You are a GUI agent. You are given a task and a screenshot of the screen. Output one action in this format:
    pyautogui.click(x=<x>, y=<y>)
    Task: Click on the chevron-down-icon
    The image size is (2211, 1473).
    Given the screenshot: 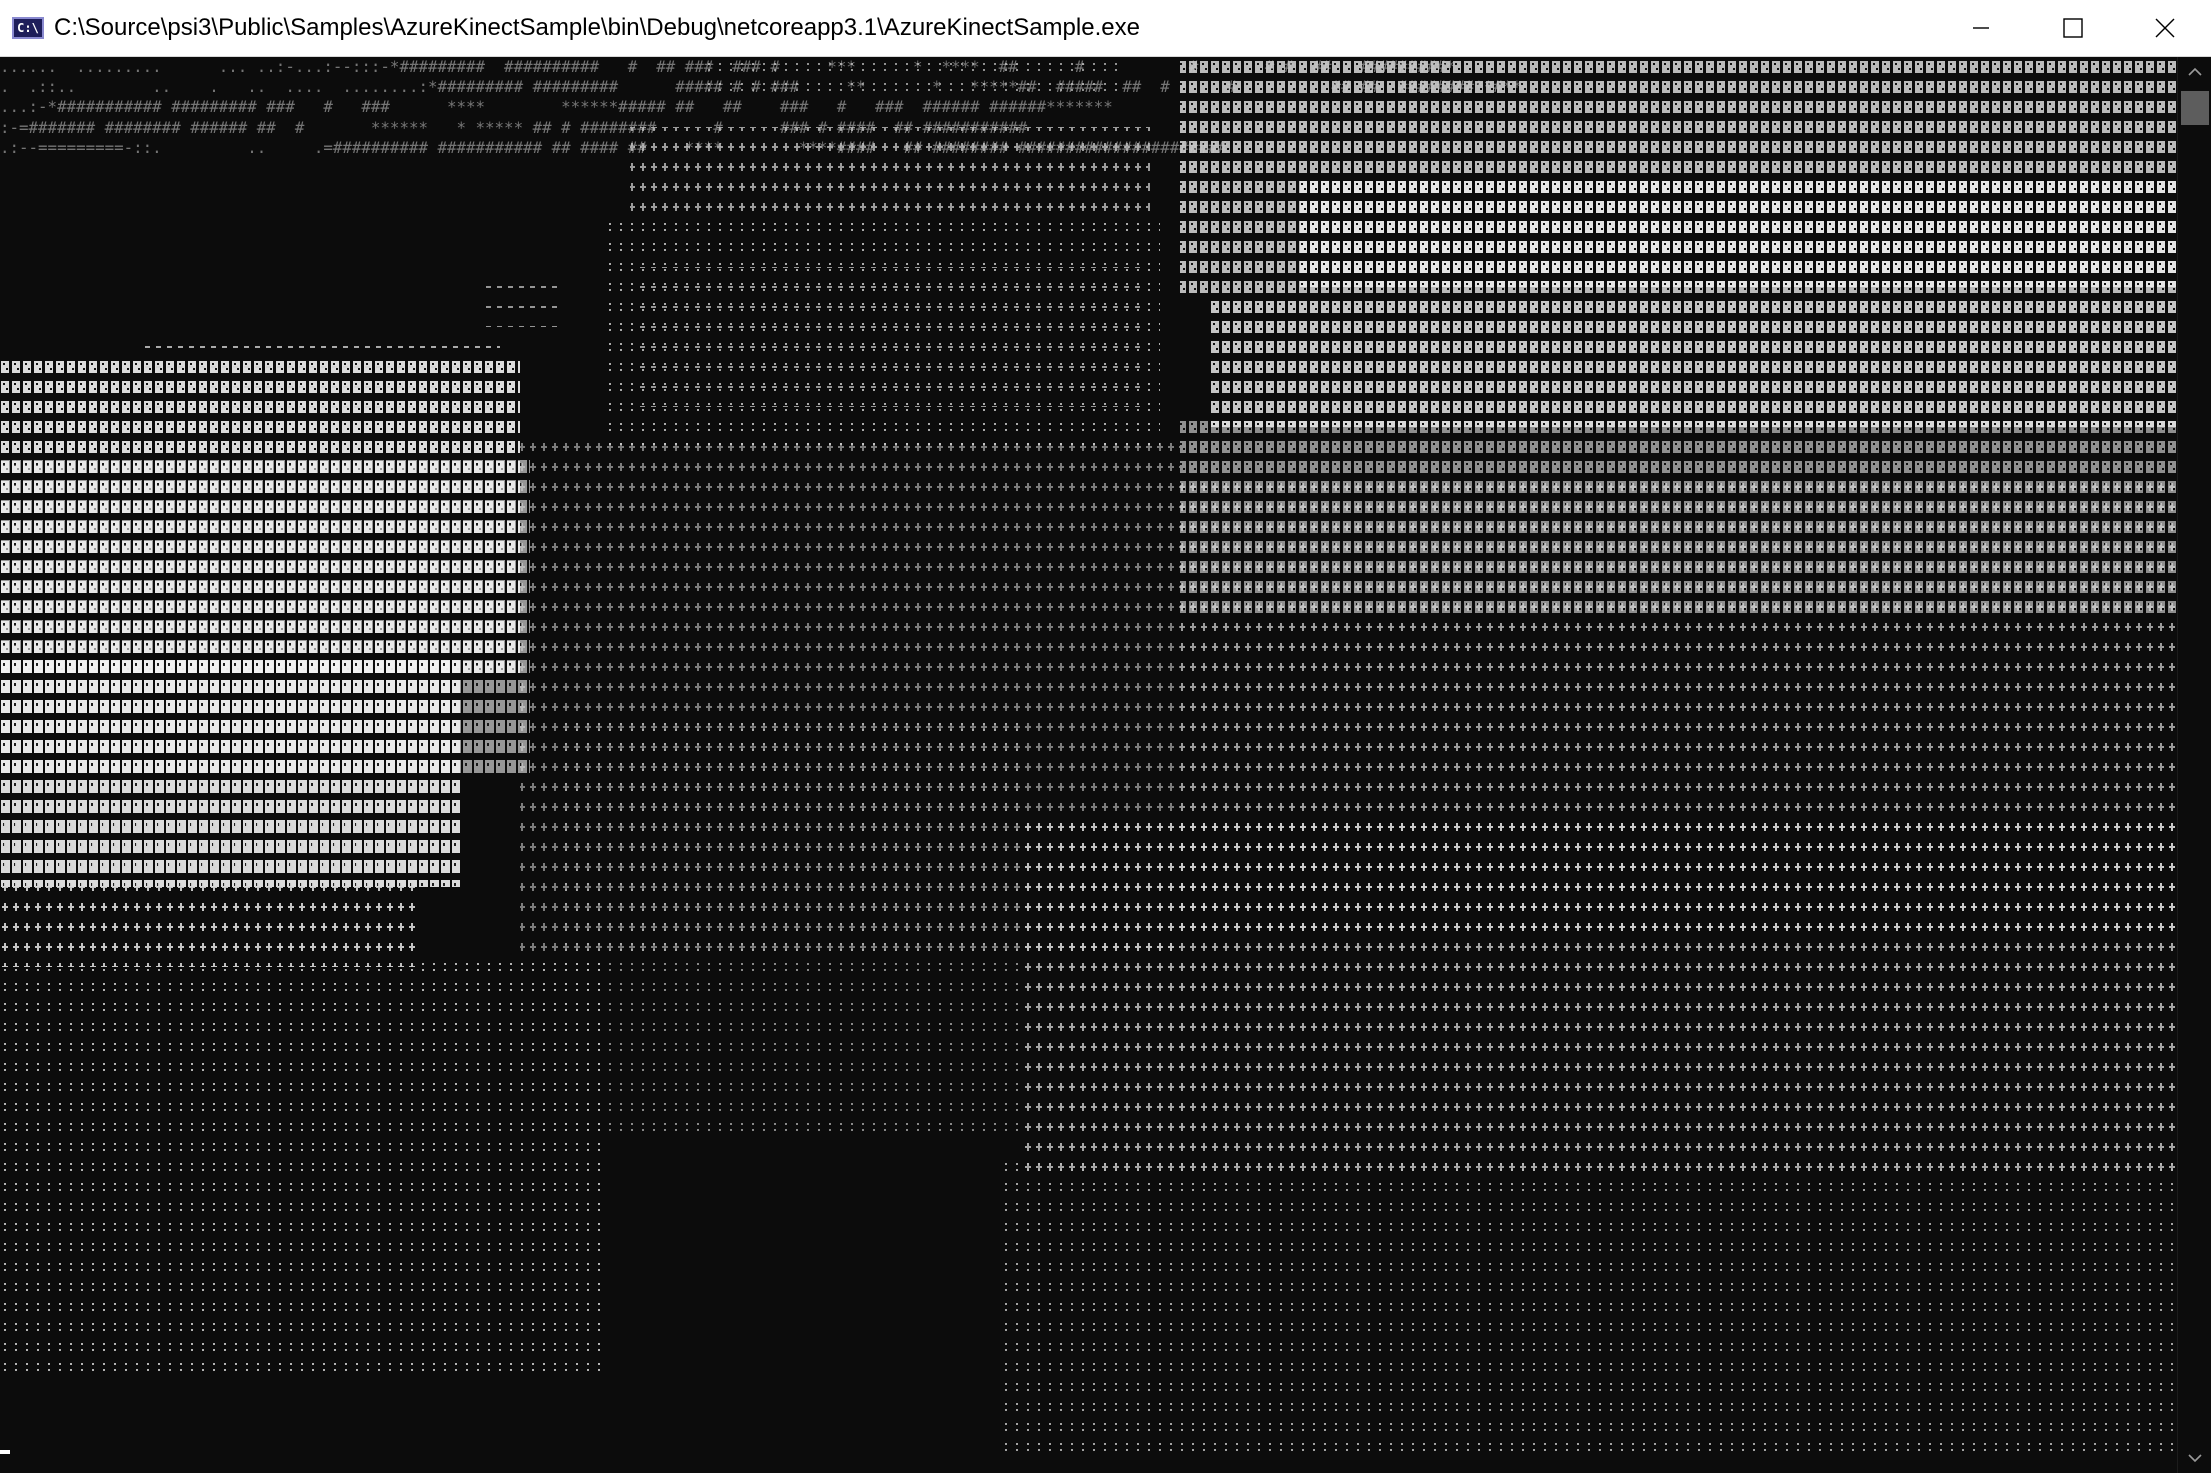 What is the action you would take?
    pyautogui.click(x=2195, y=1458)
    